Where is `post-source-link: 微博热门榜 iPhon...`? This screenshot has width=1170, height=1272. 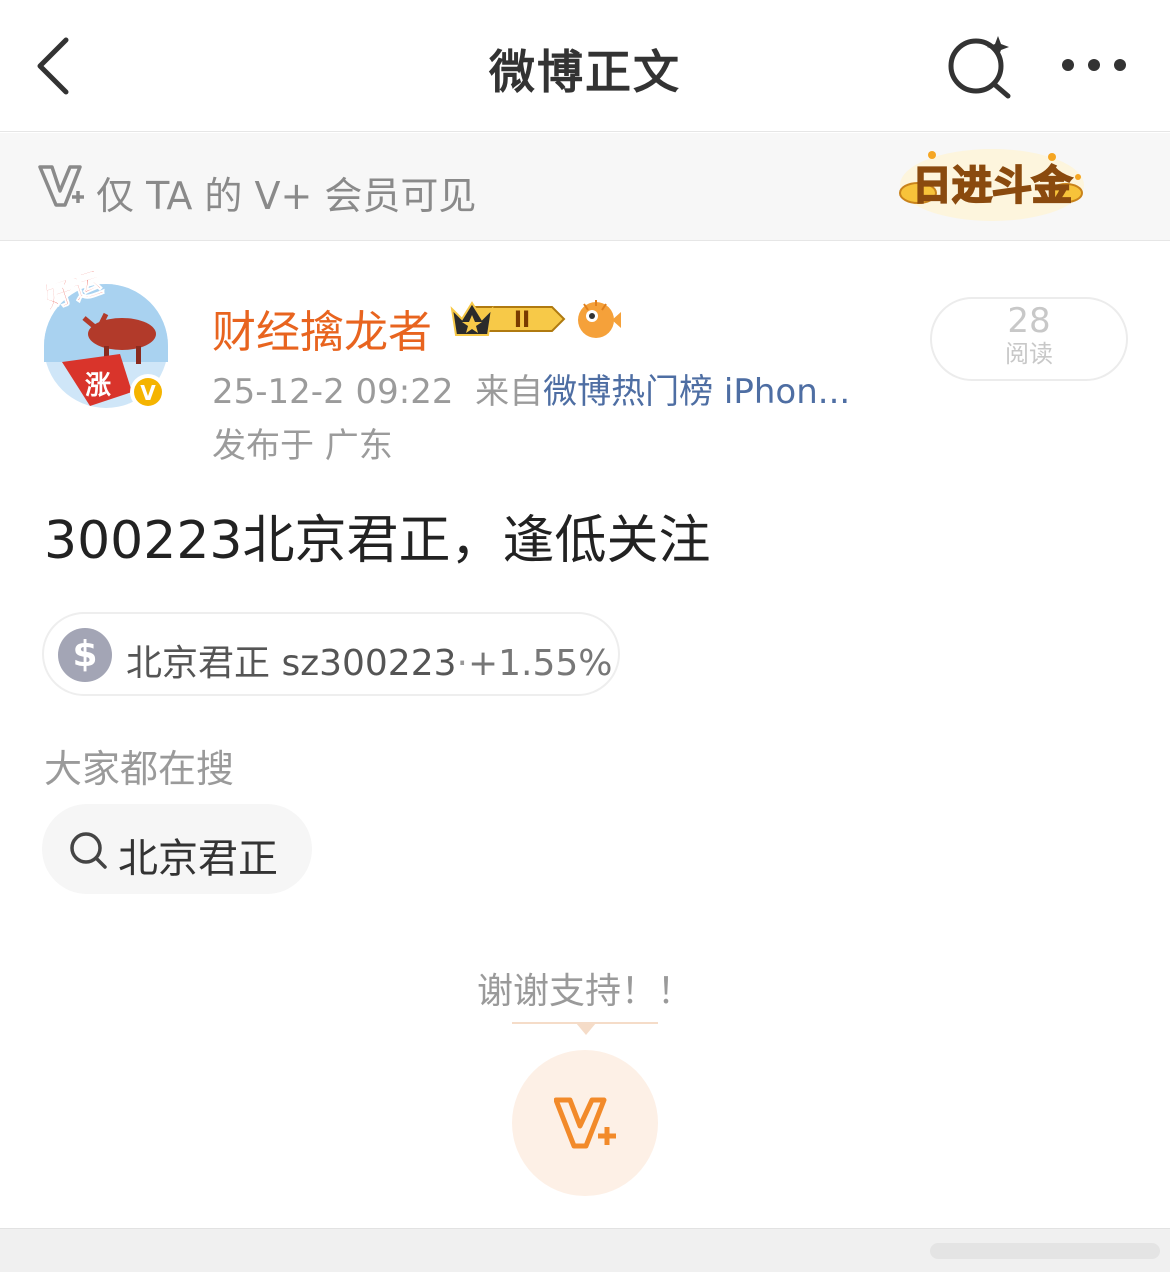 post-source-link: 微博热门榜 iPhon... is located at coordinates (696, 392).